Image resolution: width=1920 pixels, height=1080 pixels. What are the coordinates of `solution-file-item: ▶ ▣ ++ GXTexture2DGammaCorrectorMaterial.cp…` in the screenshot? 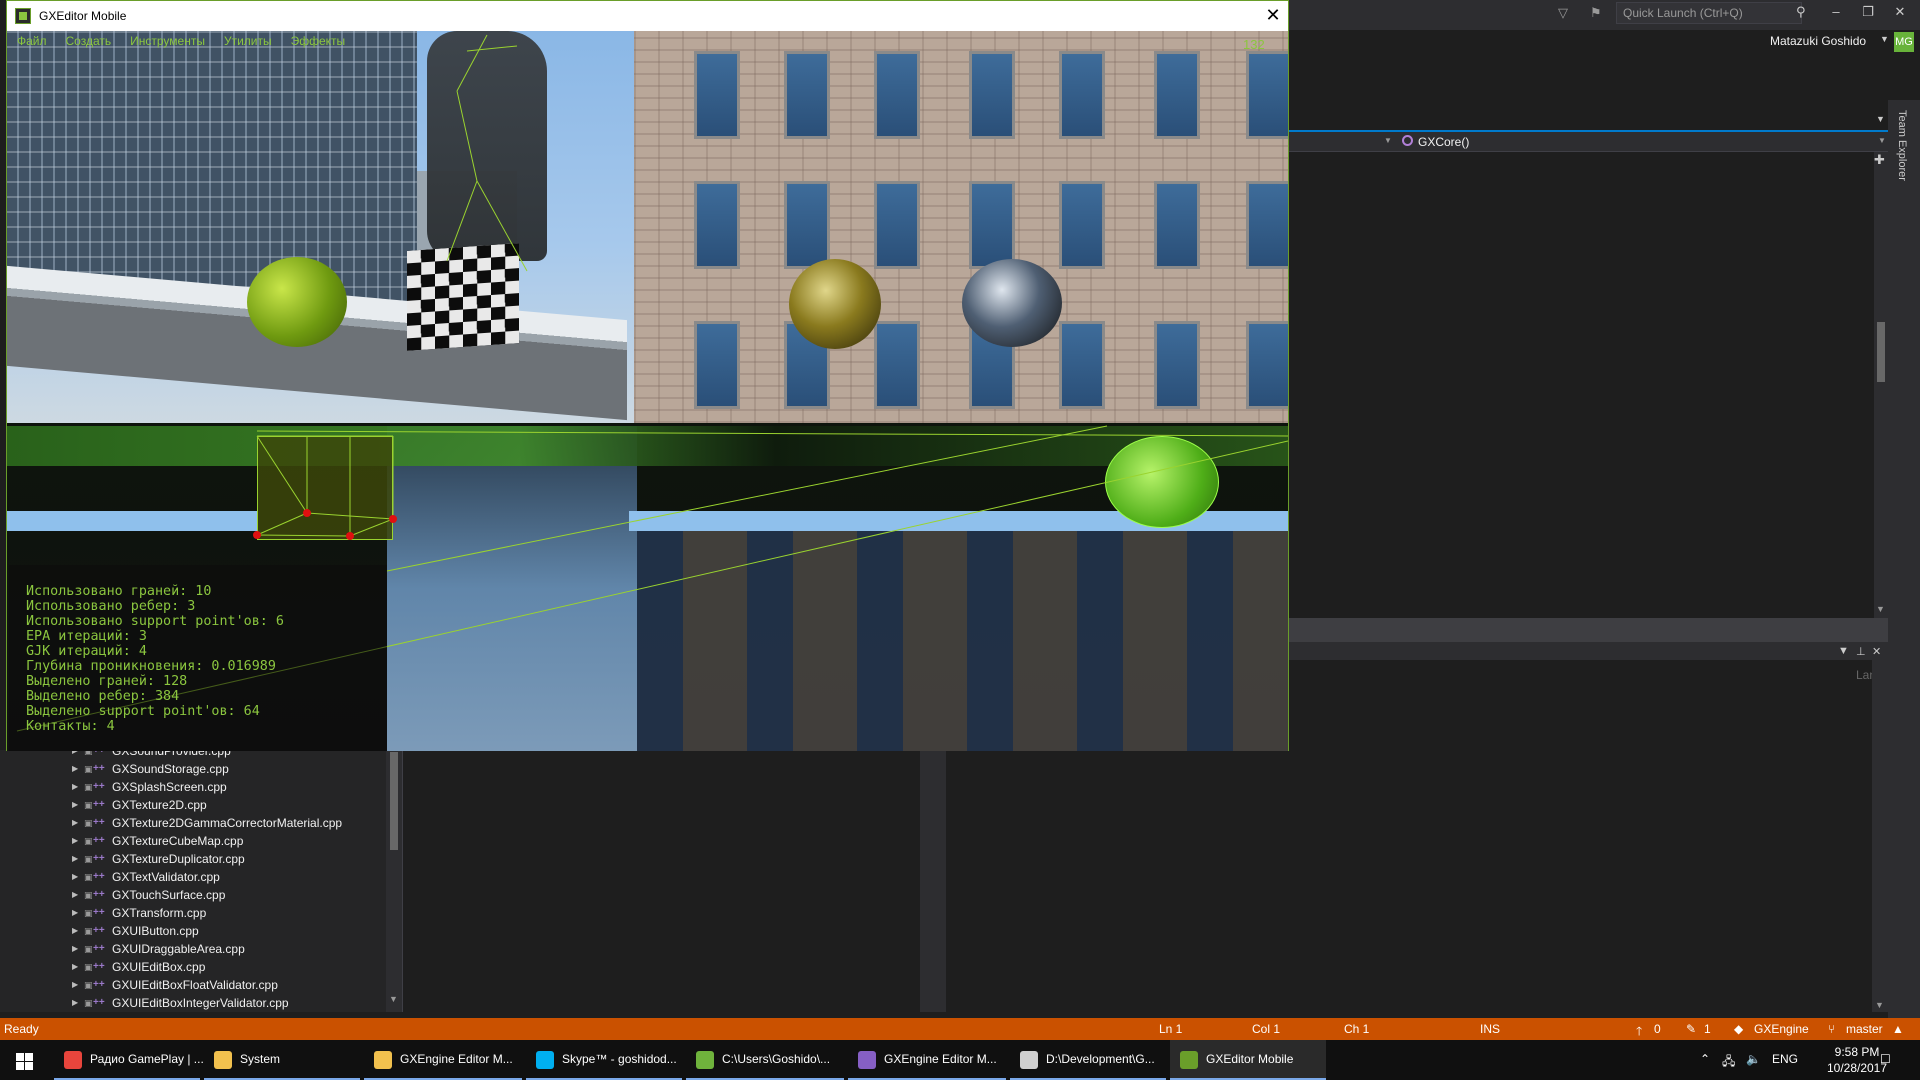 It's located at (193, 823).